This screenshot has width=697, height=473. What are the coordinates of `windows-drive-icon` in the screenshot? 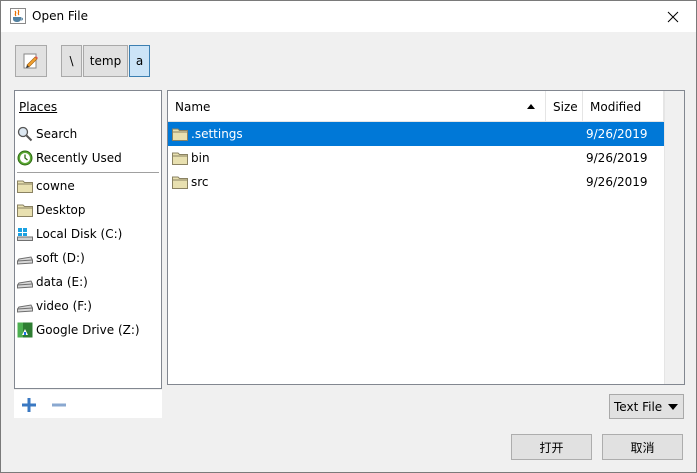 It's located at (25, 234).